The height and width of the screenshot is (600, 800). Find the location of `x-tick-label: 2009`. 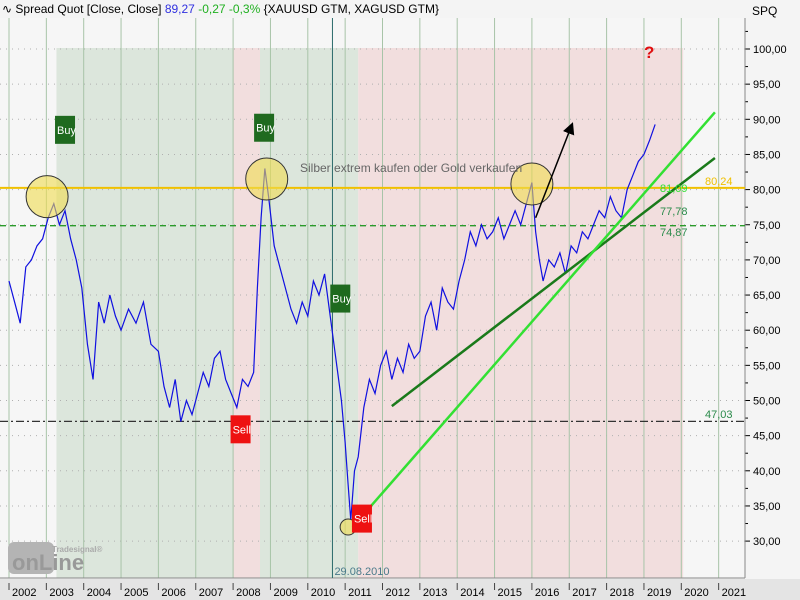

x-tick-label: 2009 is located at coordinates (285, 593).